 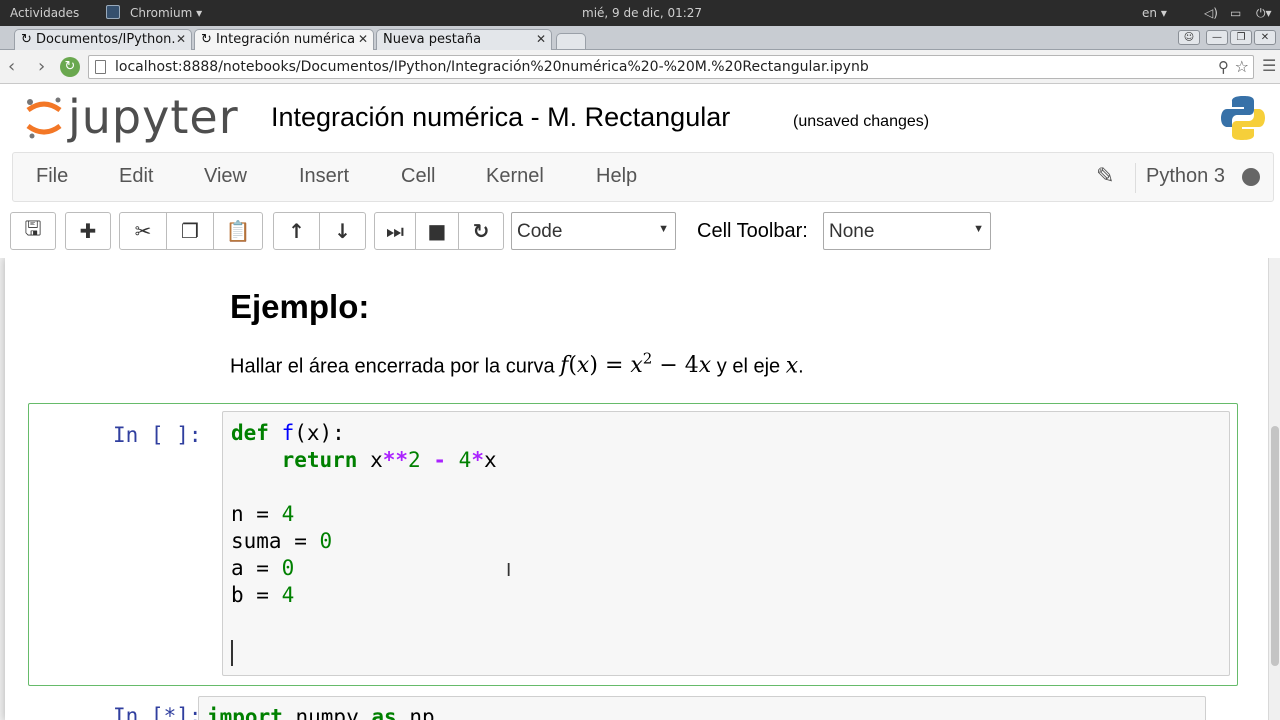 What do you see at coordinates (1269, 65) in the screenshot?
I see `browser-menu-icon: ☰` at bounding box center [1269, 65].